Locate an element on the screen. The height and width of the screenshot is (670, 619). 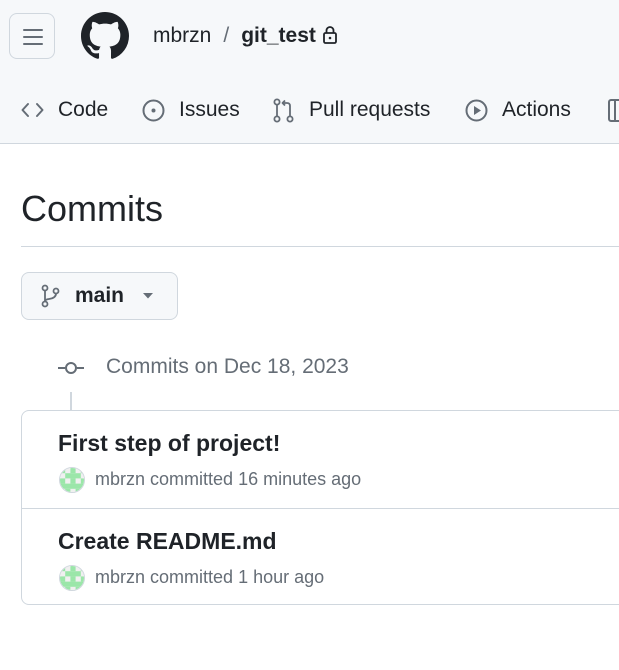
tab-projects-partial is located at coordinates (613, 110).